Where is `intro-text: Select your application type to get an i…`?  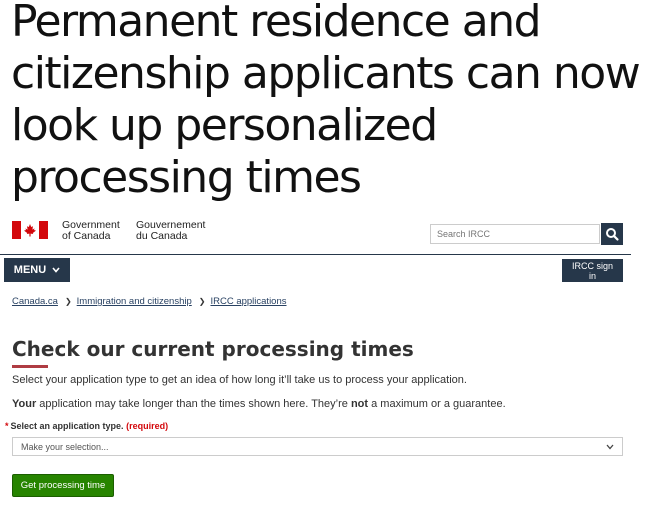
intro-text: Select your application type to get an i… is located at coordinates (239, 380).